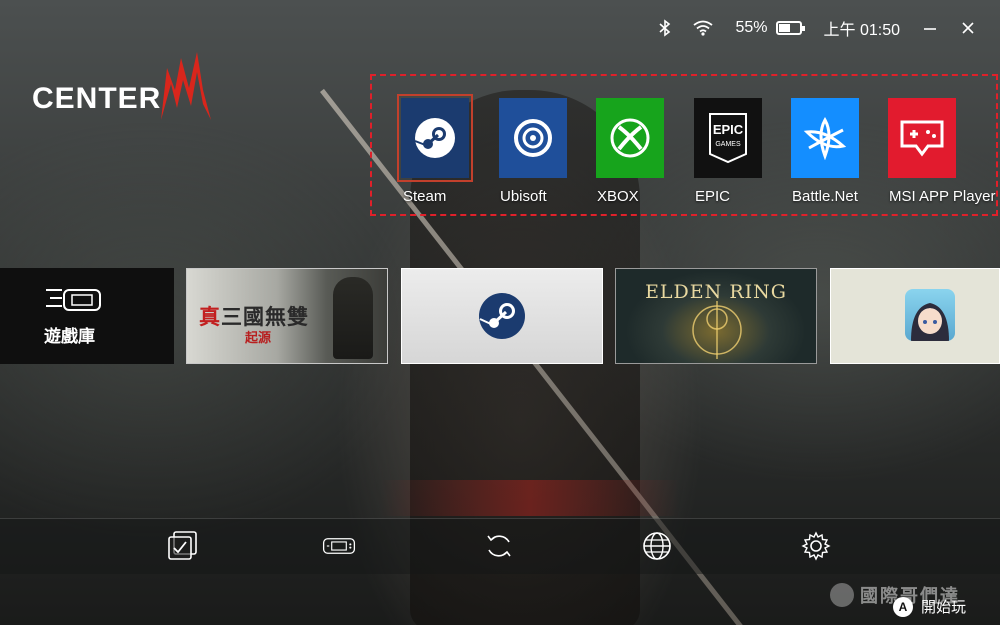 This screenshot has height=625, width=1000. I want to click on battery-icon, so click(790, 28).